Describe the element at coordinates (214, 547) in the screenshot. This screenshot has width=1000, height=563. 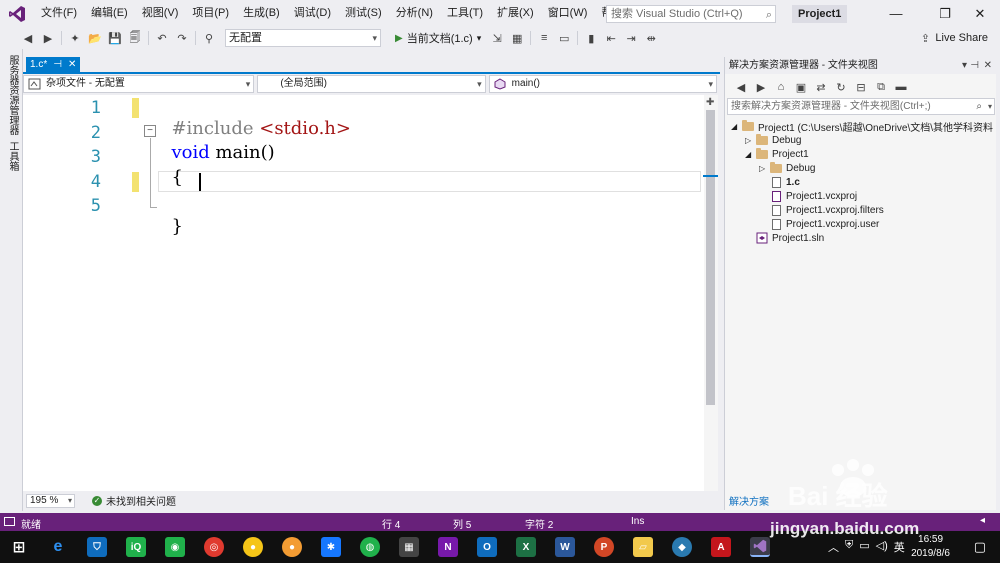
I see `music-app-icon: ◎` at that location.